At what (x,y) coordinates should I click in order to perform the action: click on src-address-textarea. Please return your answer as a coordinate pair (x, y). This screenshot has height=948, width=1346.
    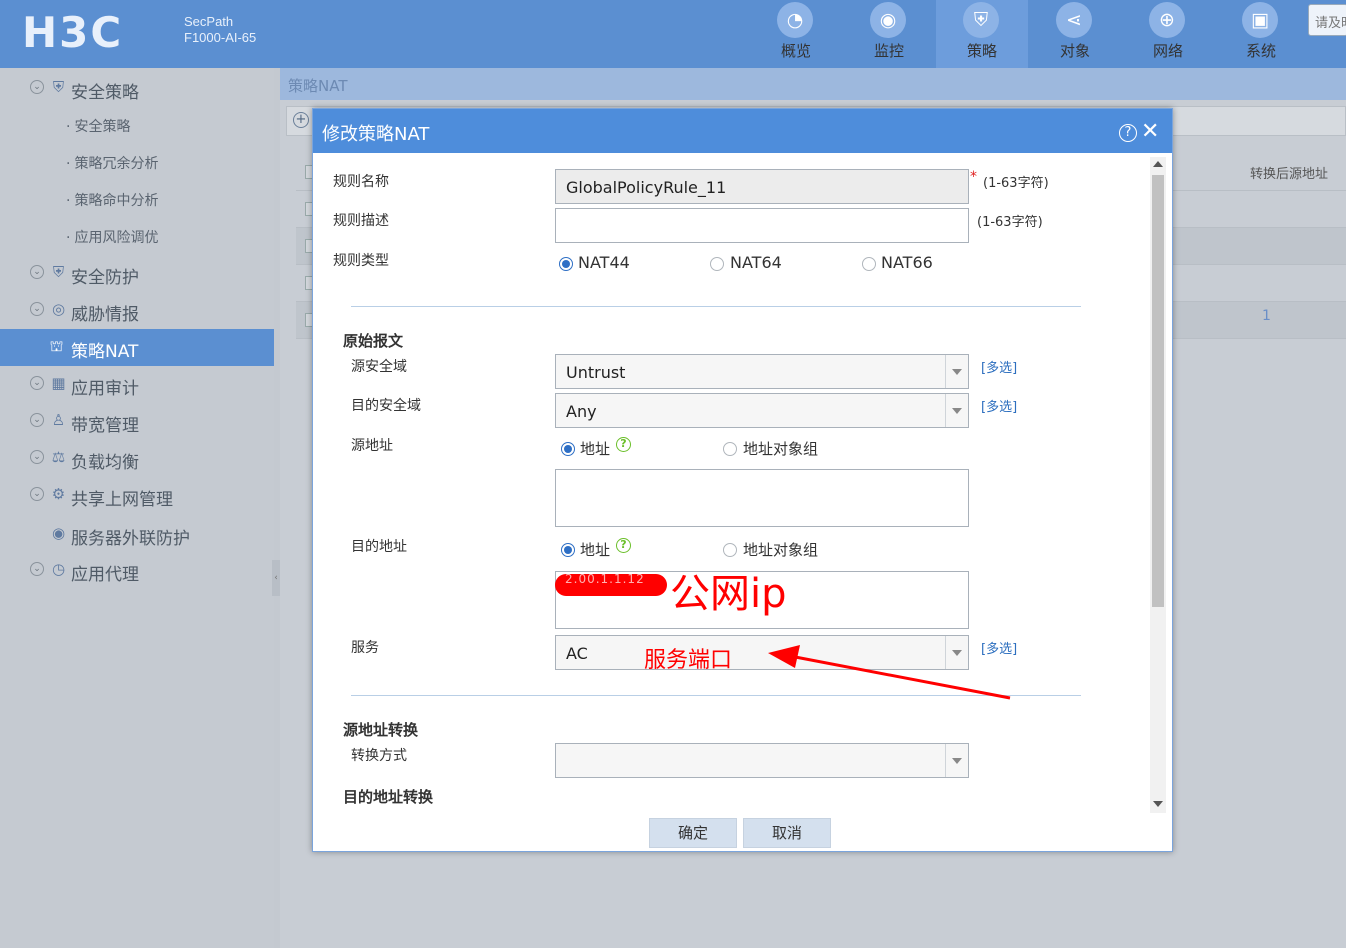
    Looking at the image, I should click on (762, 498).